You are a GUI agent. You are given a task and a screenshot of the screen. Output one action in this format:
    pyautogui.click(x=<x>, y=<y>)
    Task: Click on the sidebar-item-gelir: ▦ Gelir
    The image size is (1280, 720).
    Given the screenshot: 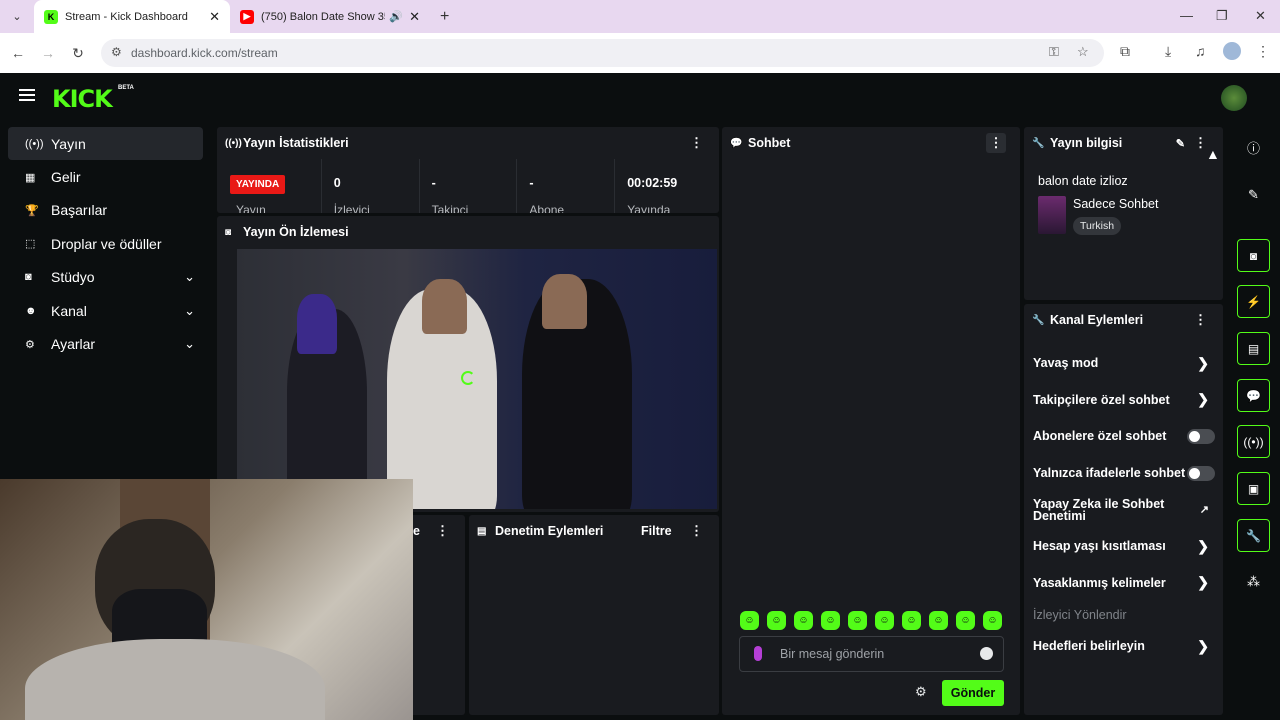 What is the action you would take?
    pyautogui.click(x=105, y=176)
    